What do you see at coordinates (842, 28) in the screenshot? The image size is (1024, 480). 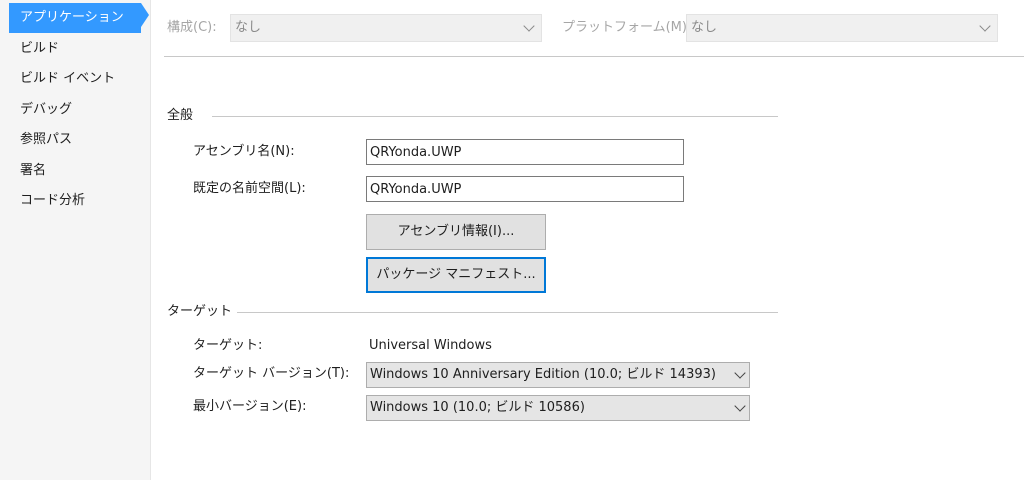 I see `platform-combo: なし` at bounding box center [842, 28].